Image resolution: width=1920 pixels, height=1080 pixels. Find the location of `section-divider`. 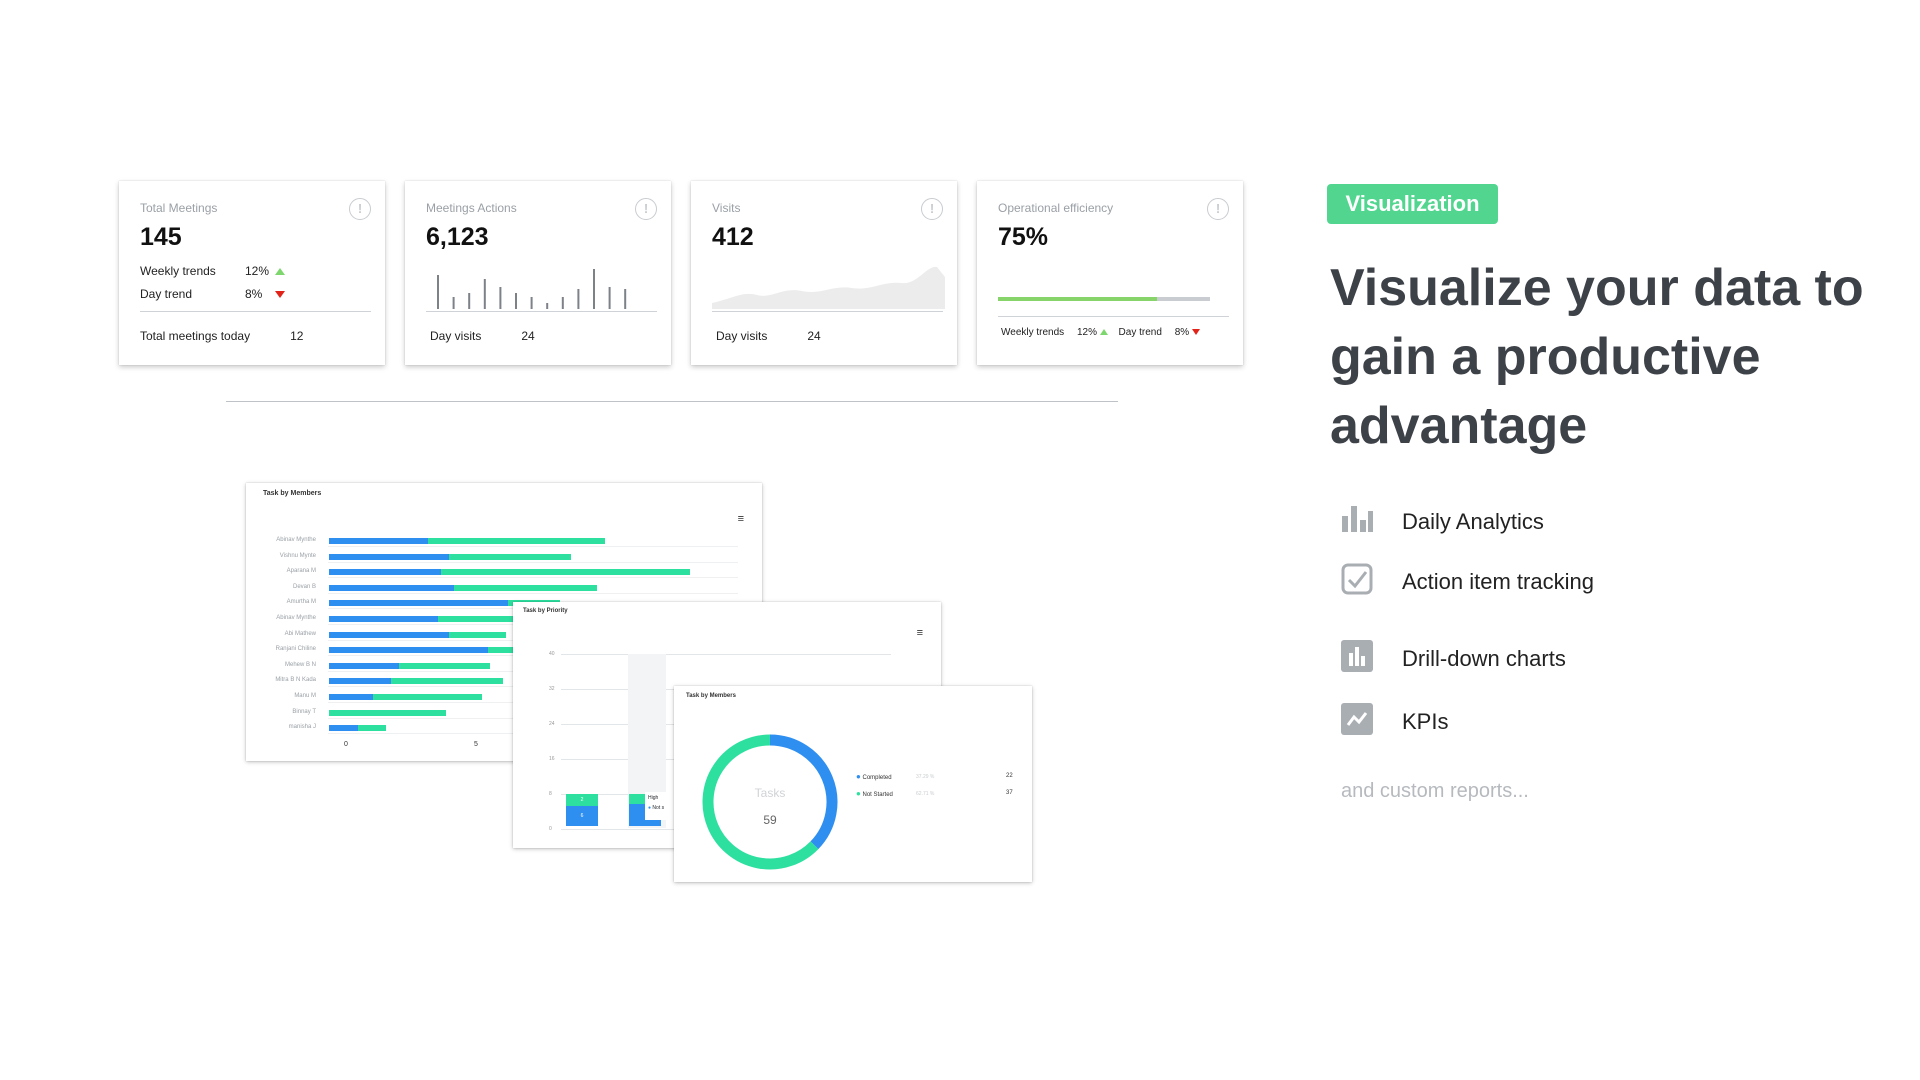

section-divider is located at coordinates (672, 401).